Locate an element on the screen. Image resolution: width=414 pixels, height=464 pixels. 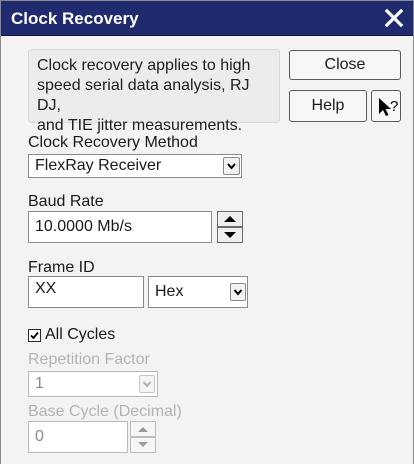
whats-this-button: ? is located at coordinates (386, 106).